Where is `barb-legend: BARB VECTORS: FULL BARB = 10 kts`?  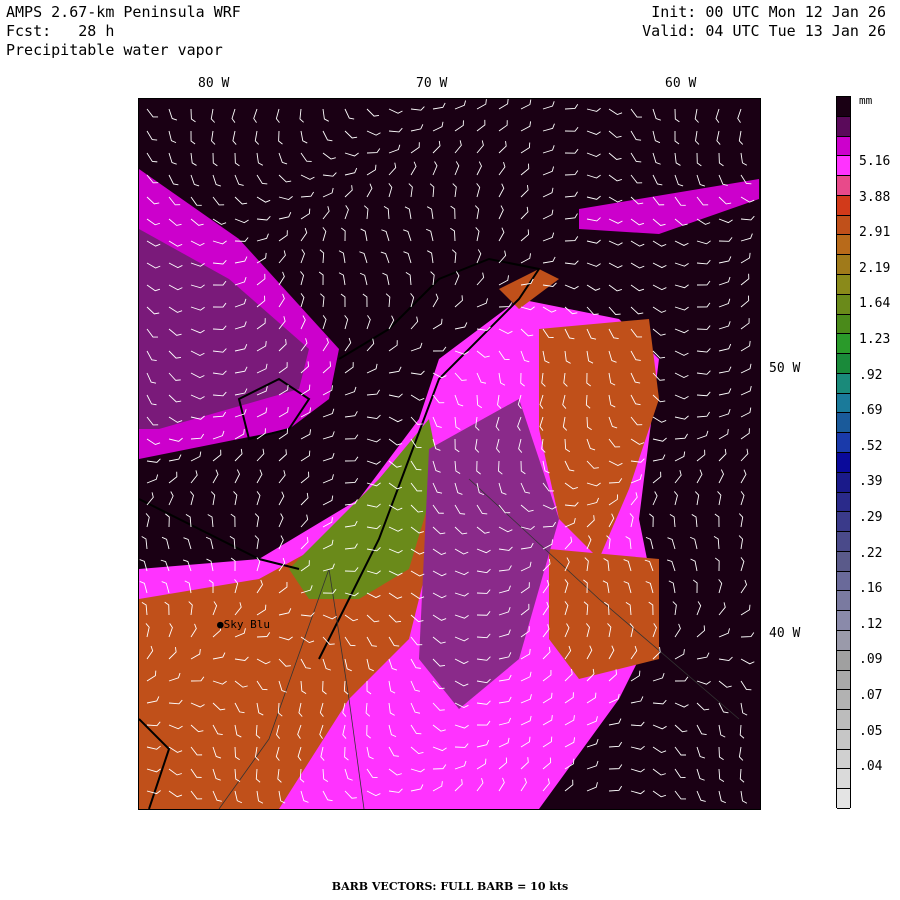 barb-legend: BARB VECTORS: FULL BARB = 10 kts is located at coordinates (450, 886).